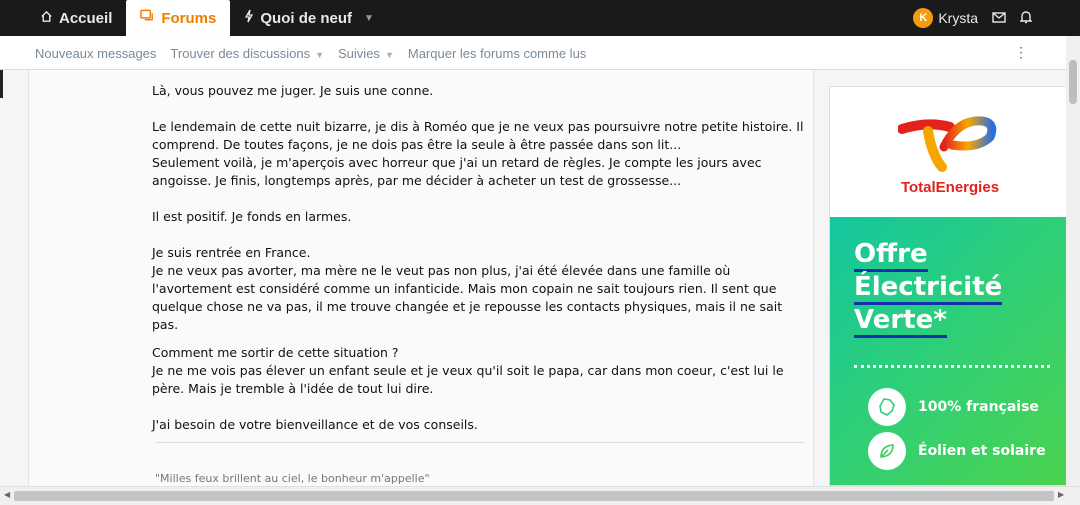 This screenshot has height=505, width=1080. Describe the element at coordinates (249, 18) in the screenshot. I see `bolt-icon` at that location.